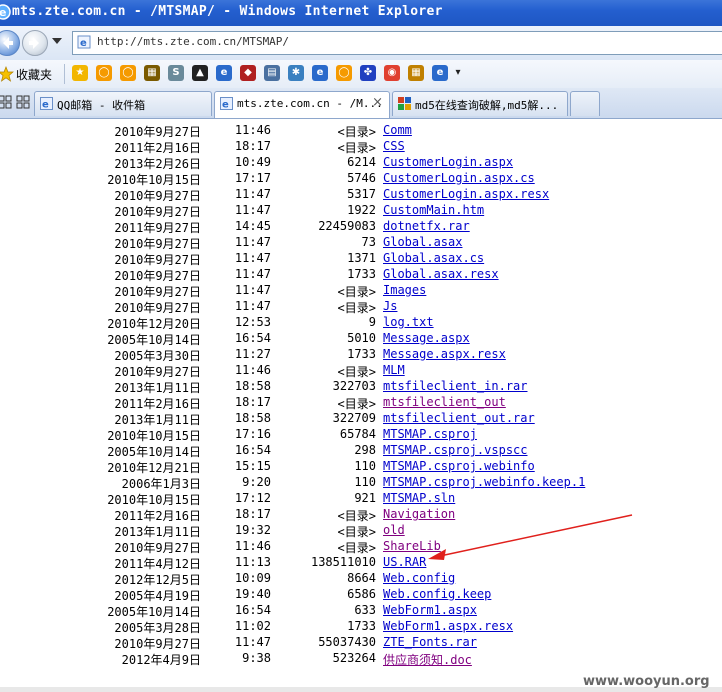  What do you see at coordinates (466, 194) in the screenshot?
I see `listing-name: CustomerLogin.aspx.resx` at bounding box center [466, 194].